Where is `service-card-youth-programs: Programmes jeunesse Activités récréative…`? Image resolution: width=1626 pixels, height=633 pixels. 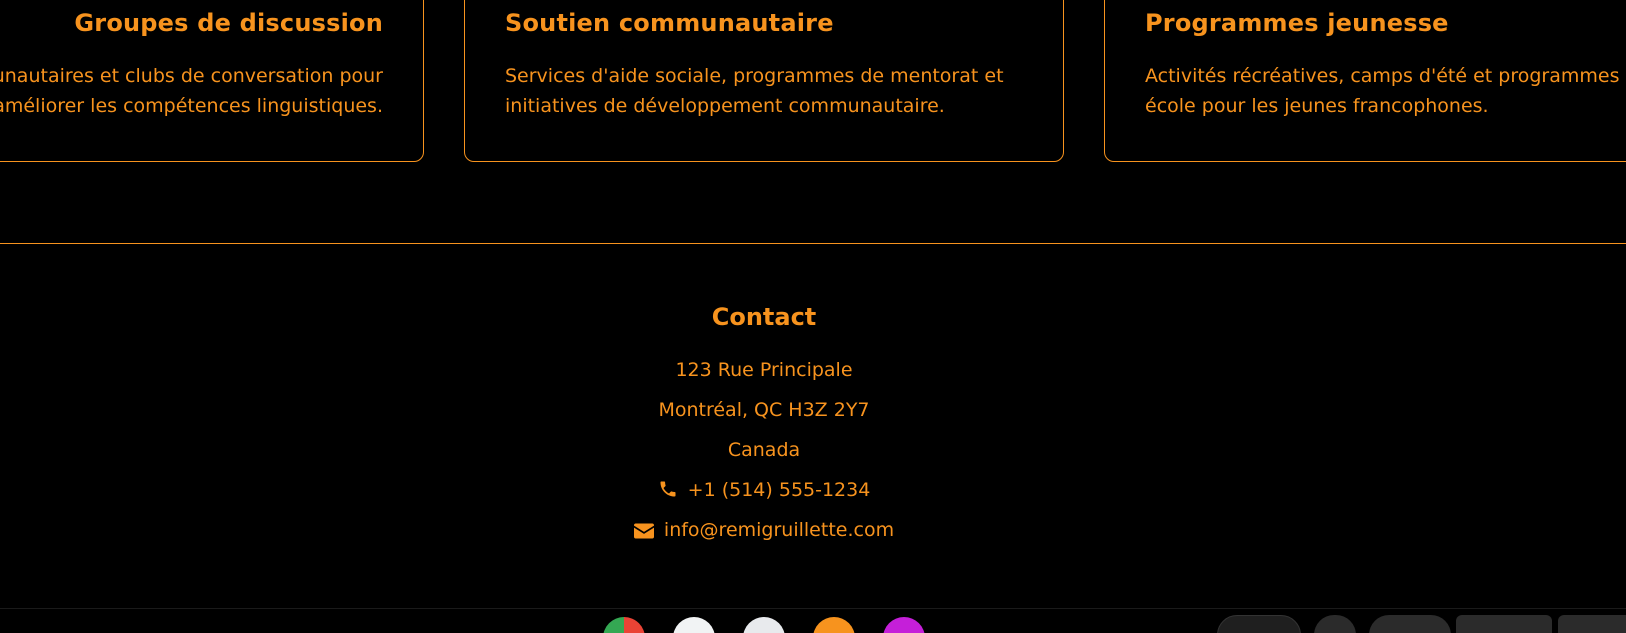 service-card-youth-programs: Programmes jeunesse Activités récréative… is located at coordinates (1365, 81).